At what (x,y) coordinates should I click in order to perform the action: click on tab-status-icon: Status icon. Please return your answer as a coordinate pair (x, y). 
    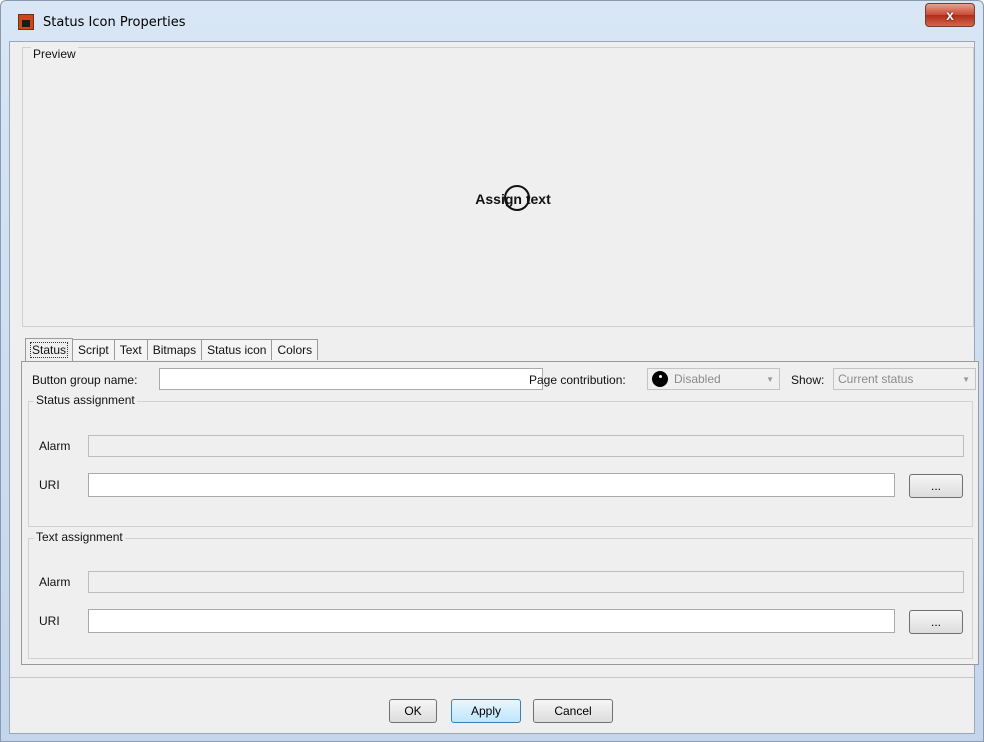
    Looking at the image, I should click on (237, 349).